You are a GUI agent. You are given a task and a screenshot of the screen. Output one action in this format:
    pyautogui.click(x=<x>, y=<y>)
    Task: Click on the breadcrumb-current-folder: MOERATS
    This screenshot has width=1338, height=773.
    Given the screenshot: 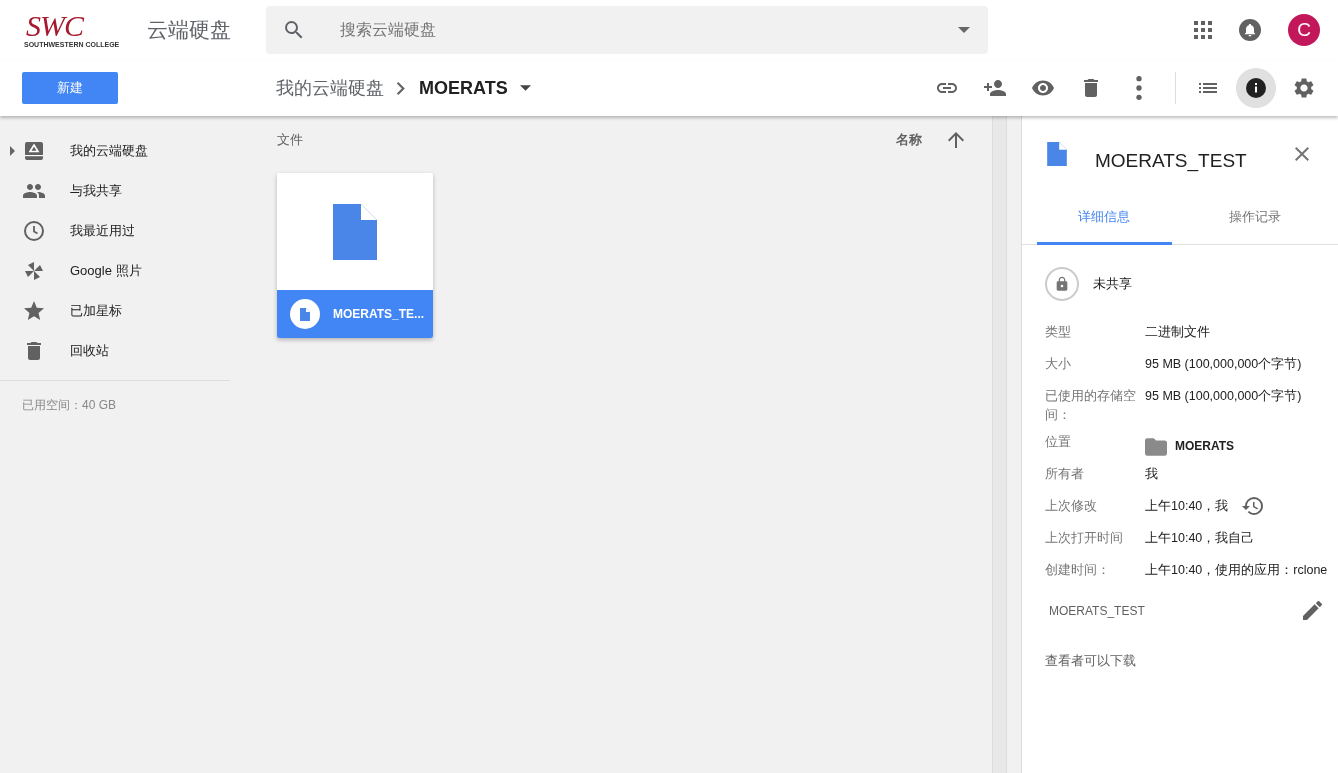 What is the action you would take?
    pyautogui.click(x=463, y=88)
    